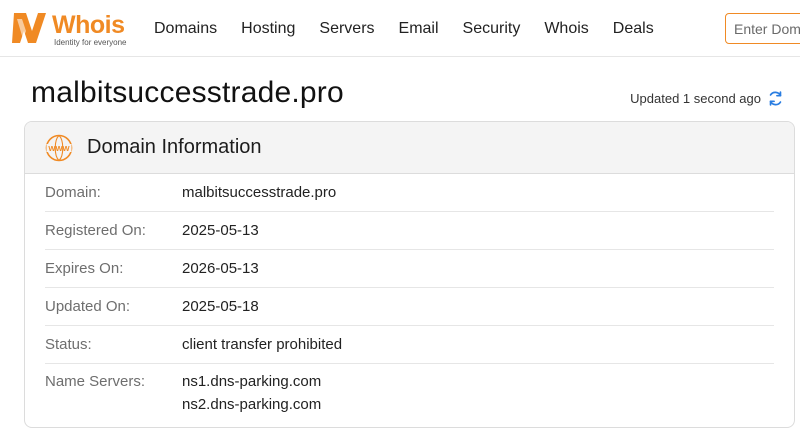  Describe the element at coordinates (185, 29) in the screenshot. I see `nav-domains: Domains` at that location.